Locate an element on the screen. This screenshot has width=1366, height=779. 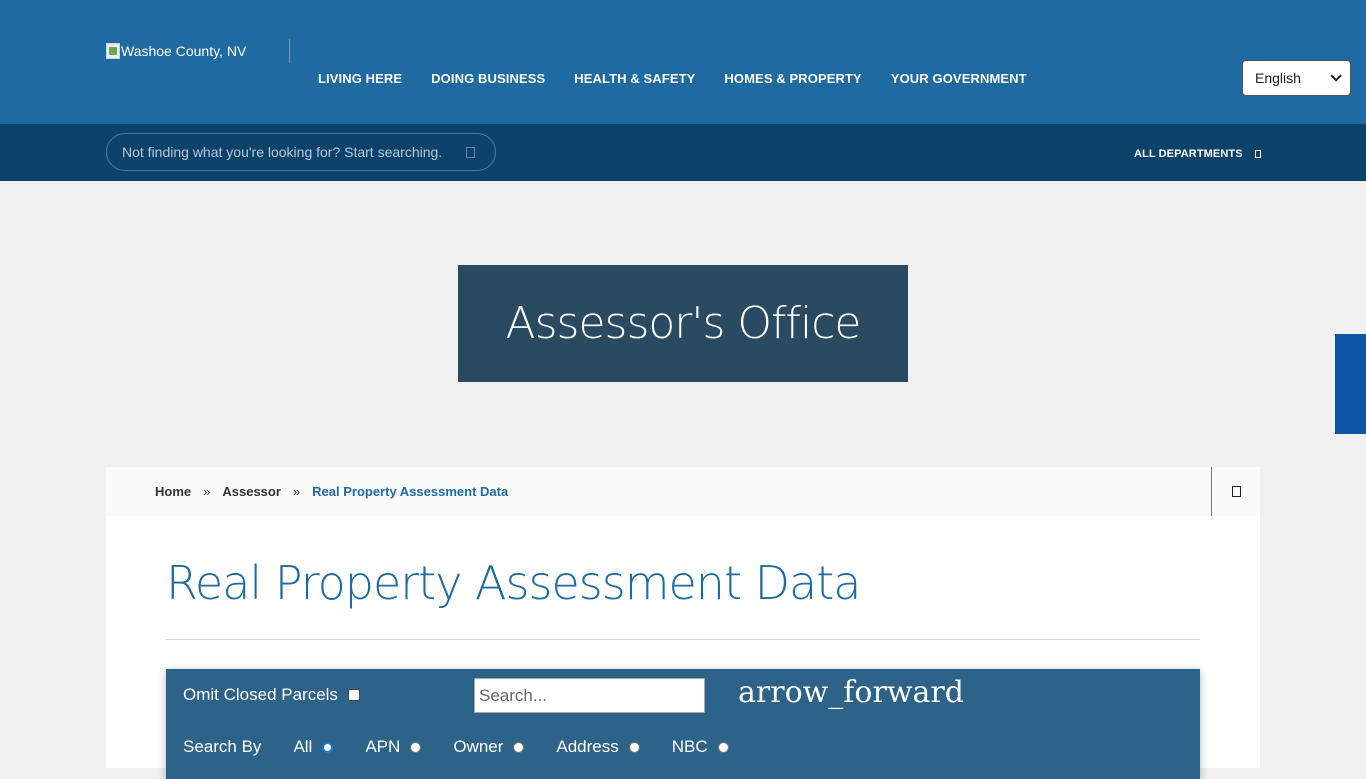
breadcrumb-home: Home is located at coordinates (173, 491).